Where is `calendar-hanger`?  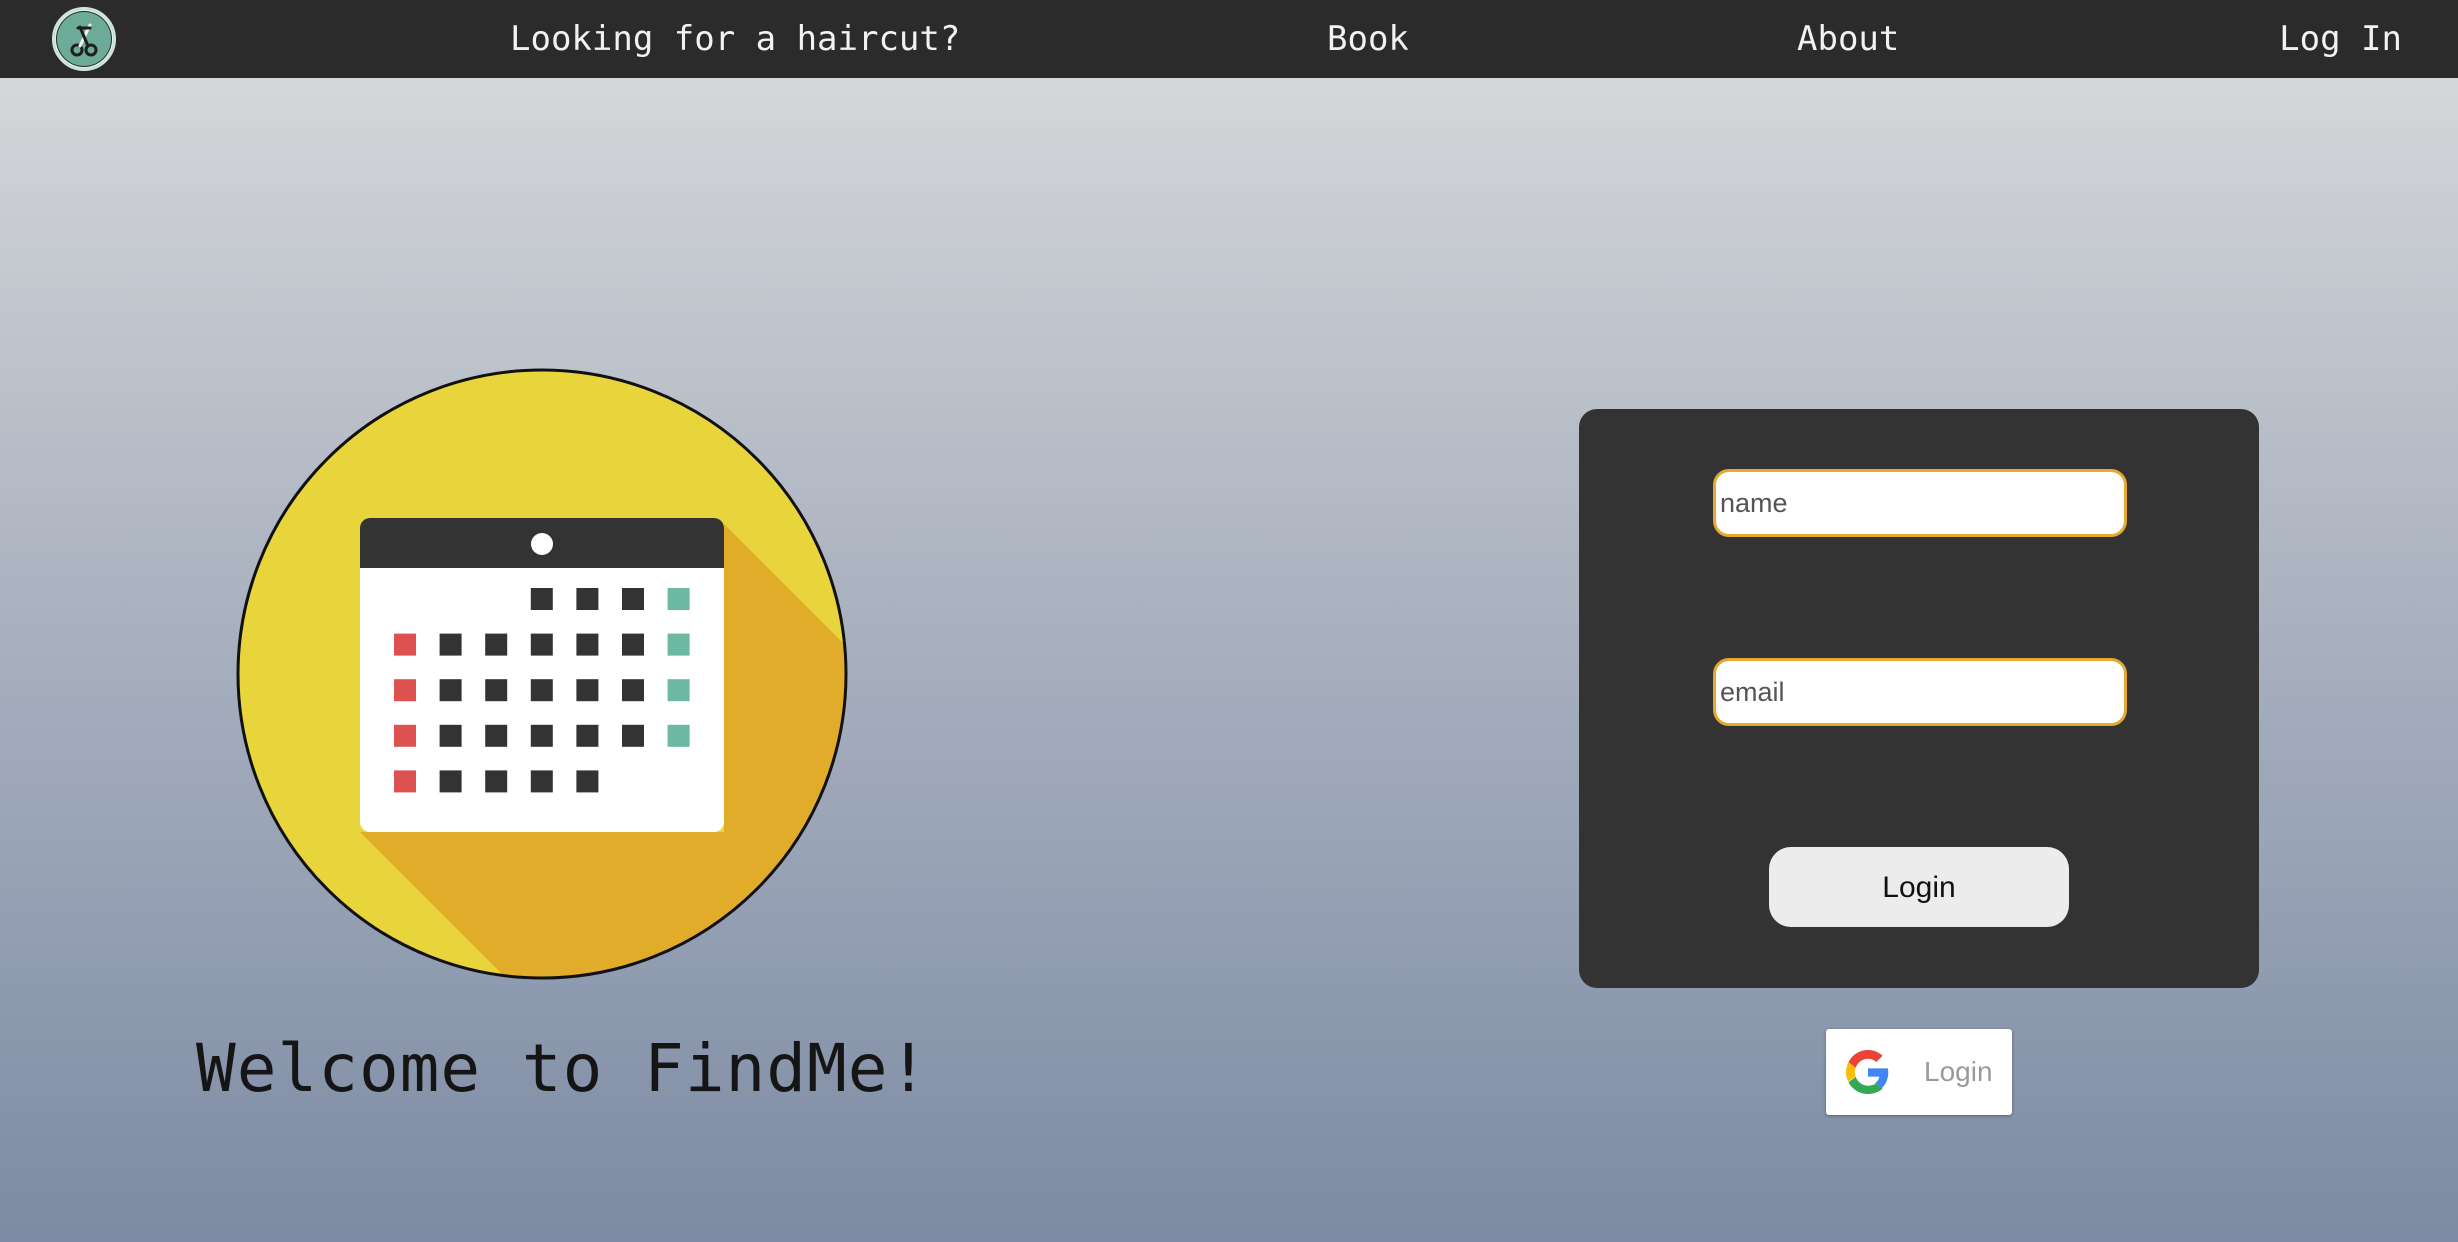
calendar-hanger is located at coordinates (542, 544).